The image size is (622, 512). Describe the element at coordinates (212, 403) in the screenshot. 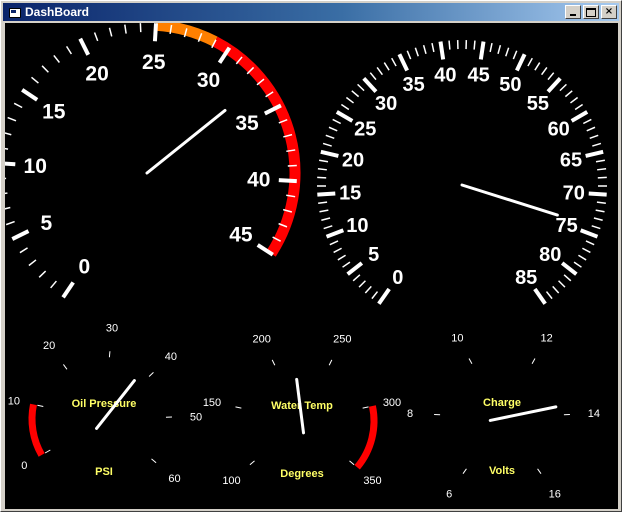

I see `tick-label: 150` at that location.